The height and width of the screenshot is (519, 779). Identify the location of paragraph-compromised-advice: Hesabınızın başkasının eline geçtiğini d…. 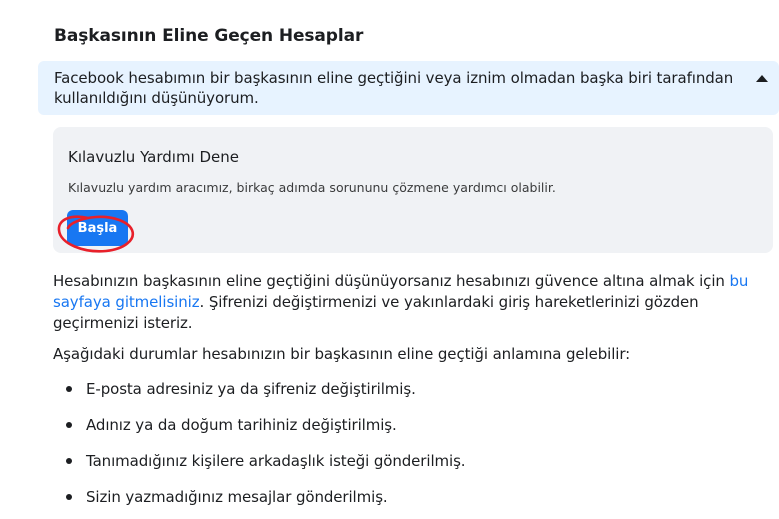
(416, 302).